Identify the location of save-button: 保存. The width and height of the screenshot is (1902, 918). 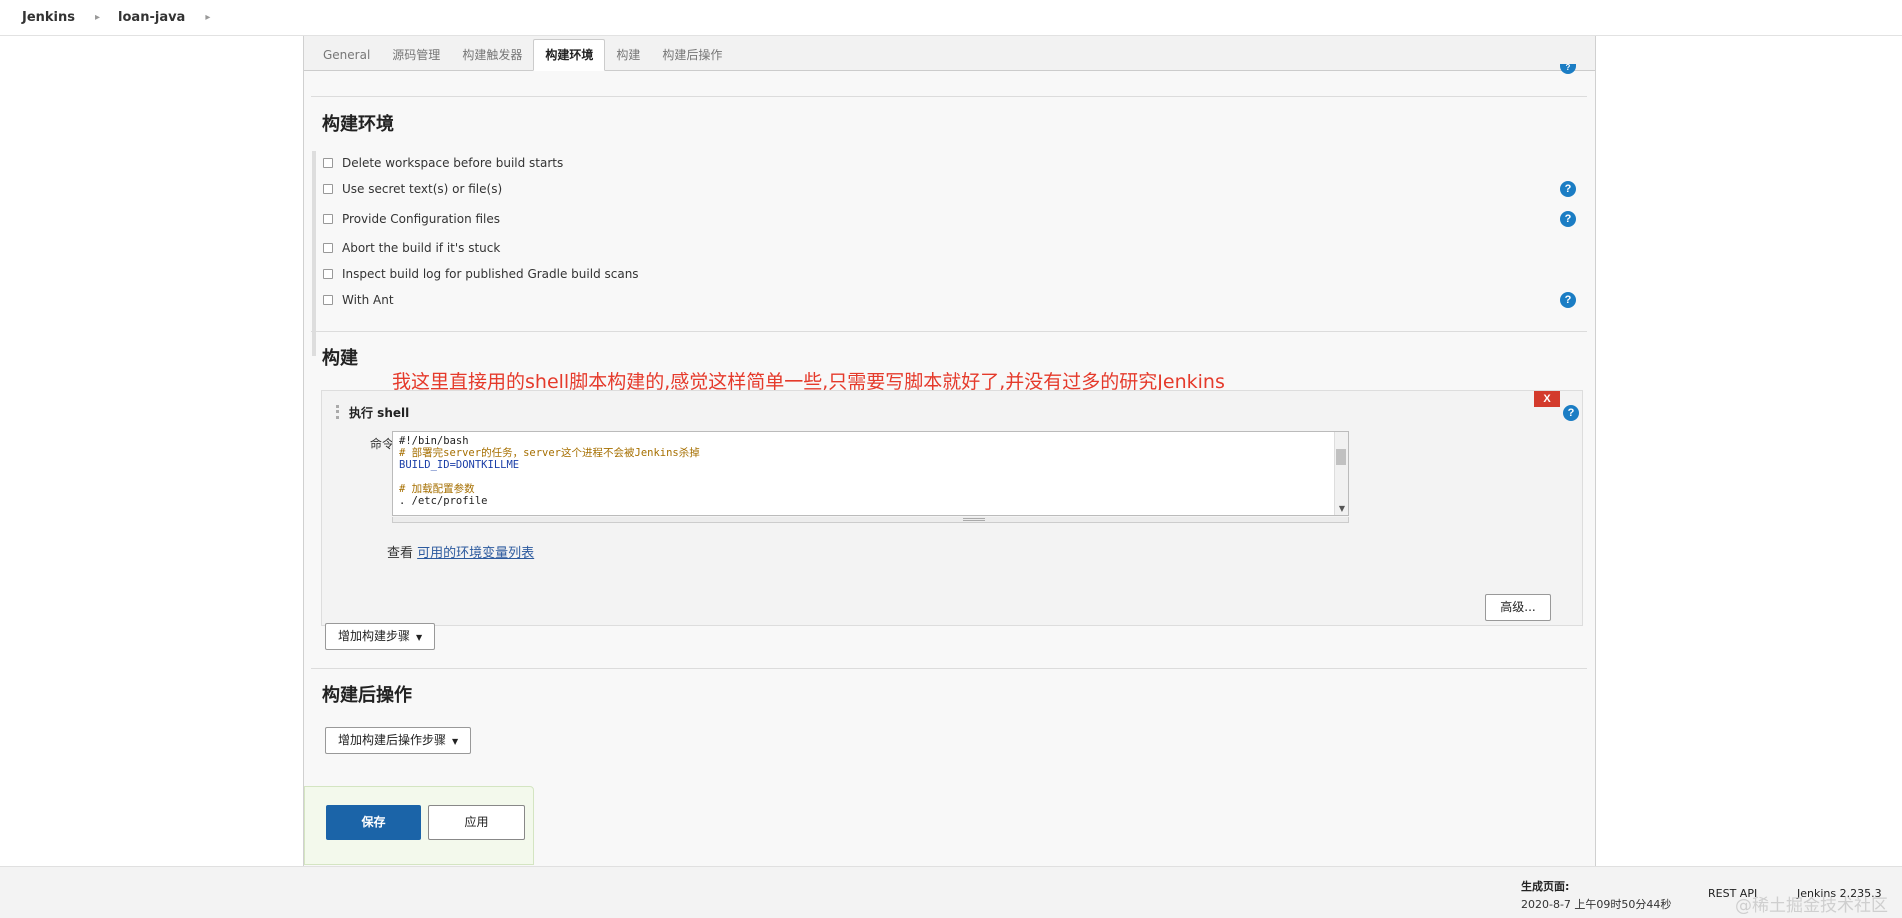
(373, 822).